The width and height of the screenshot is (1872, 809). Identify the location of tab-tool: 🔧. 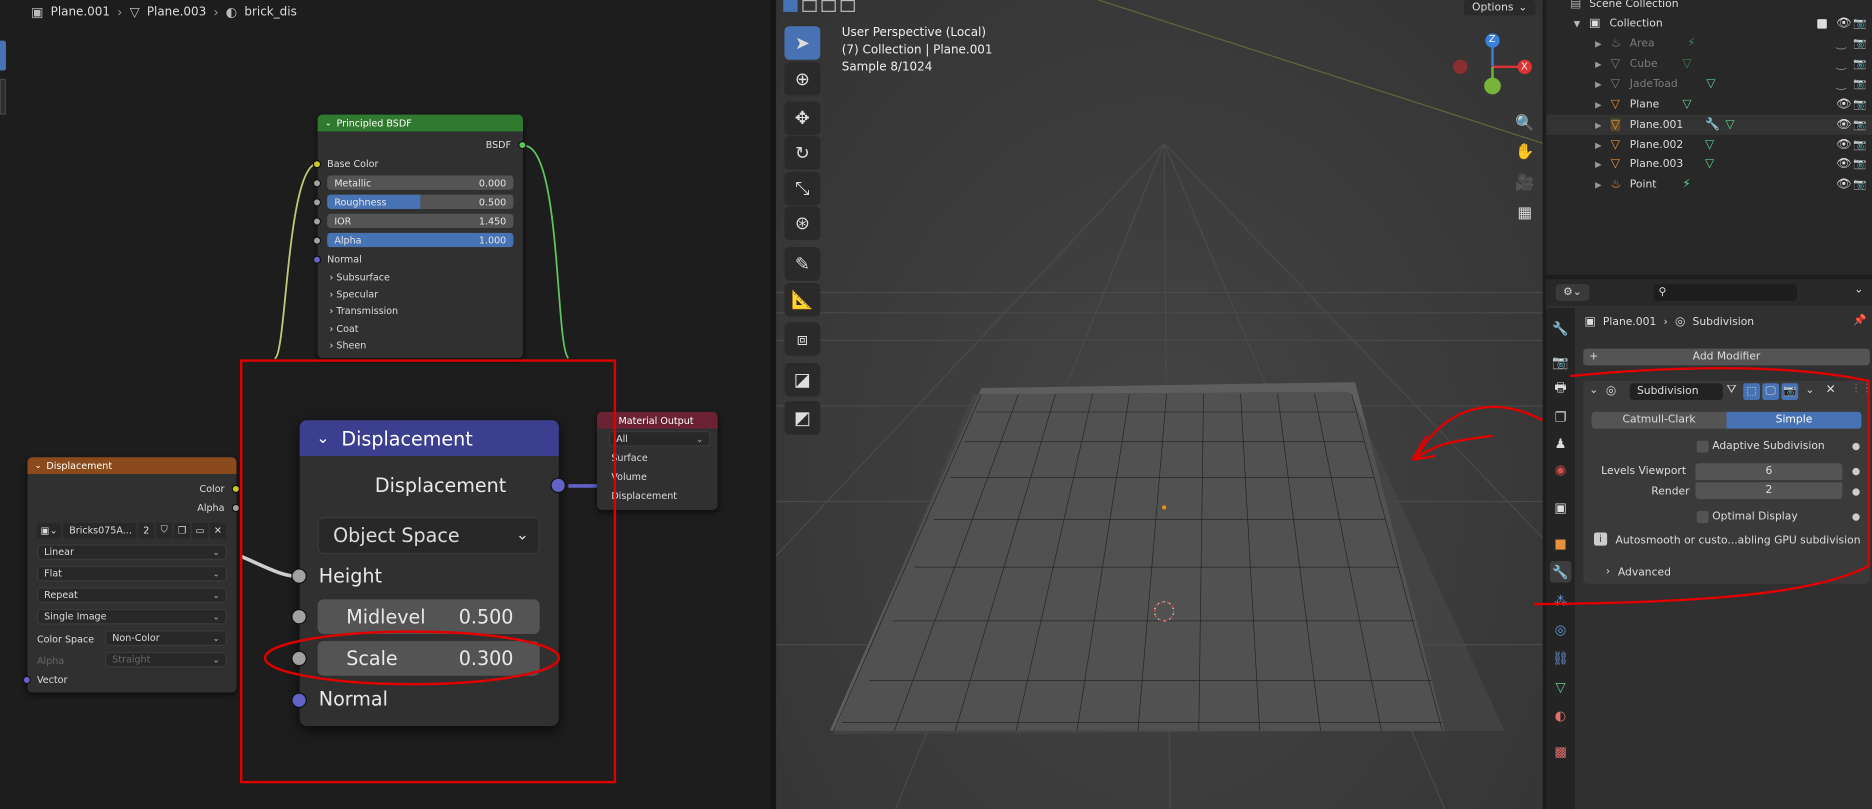
(1560, 328).